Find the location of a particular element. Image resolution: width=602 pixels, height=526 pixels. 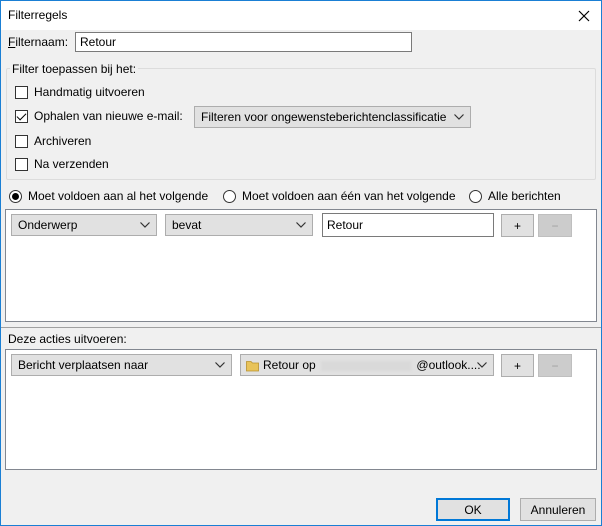

manual-checkbox-label: Handmatig uitvoeren is located at coordinates (89, 92).